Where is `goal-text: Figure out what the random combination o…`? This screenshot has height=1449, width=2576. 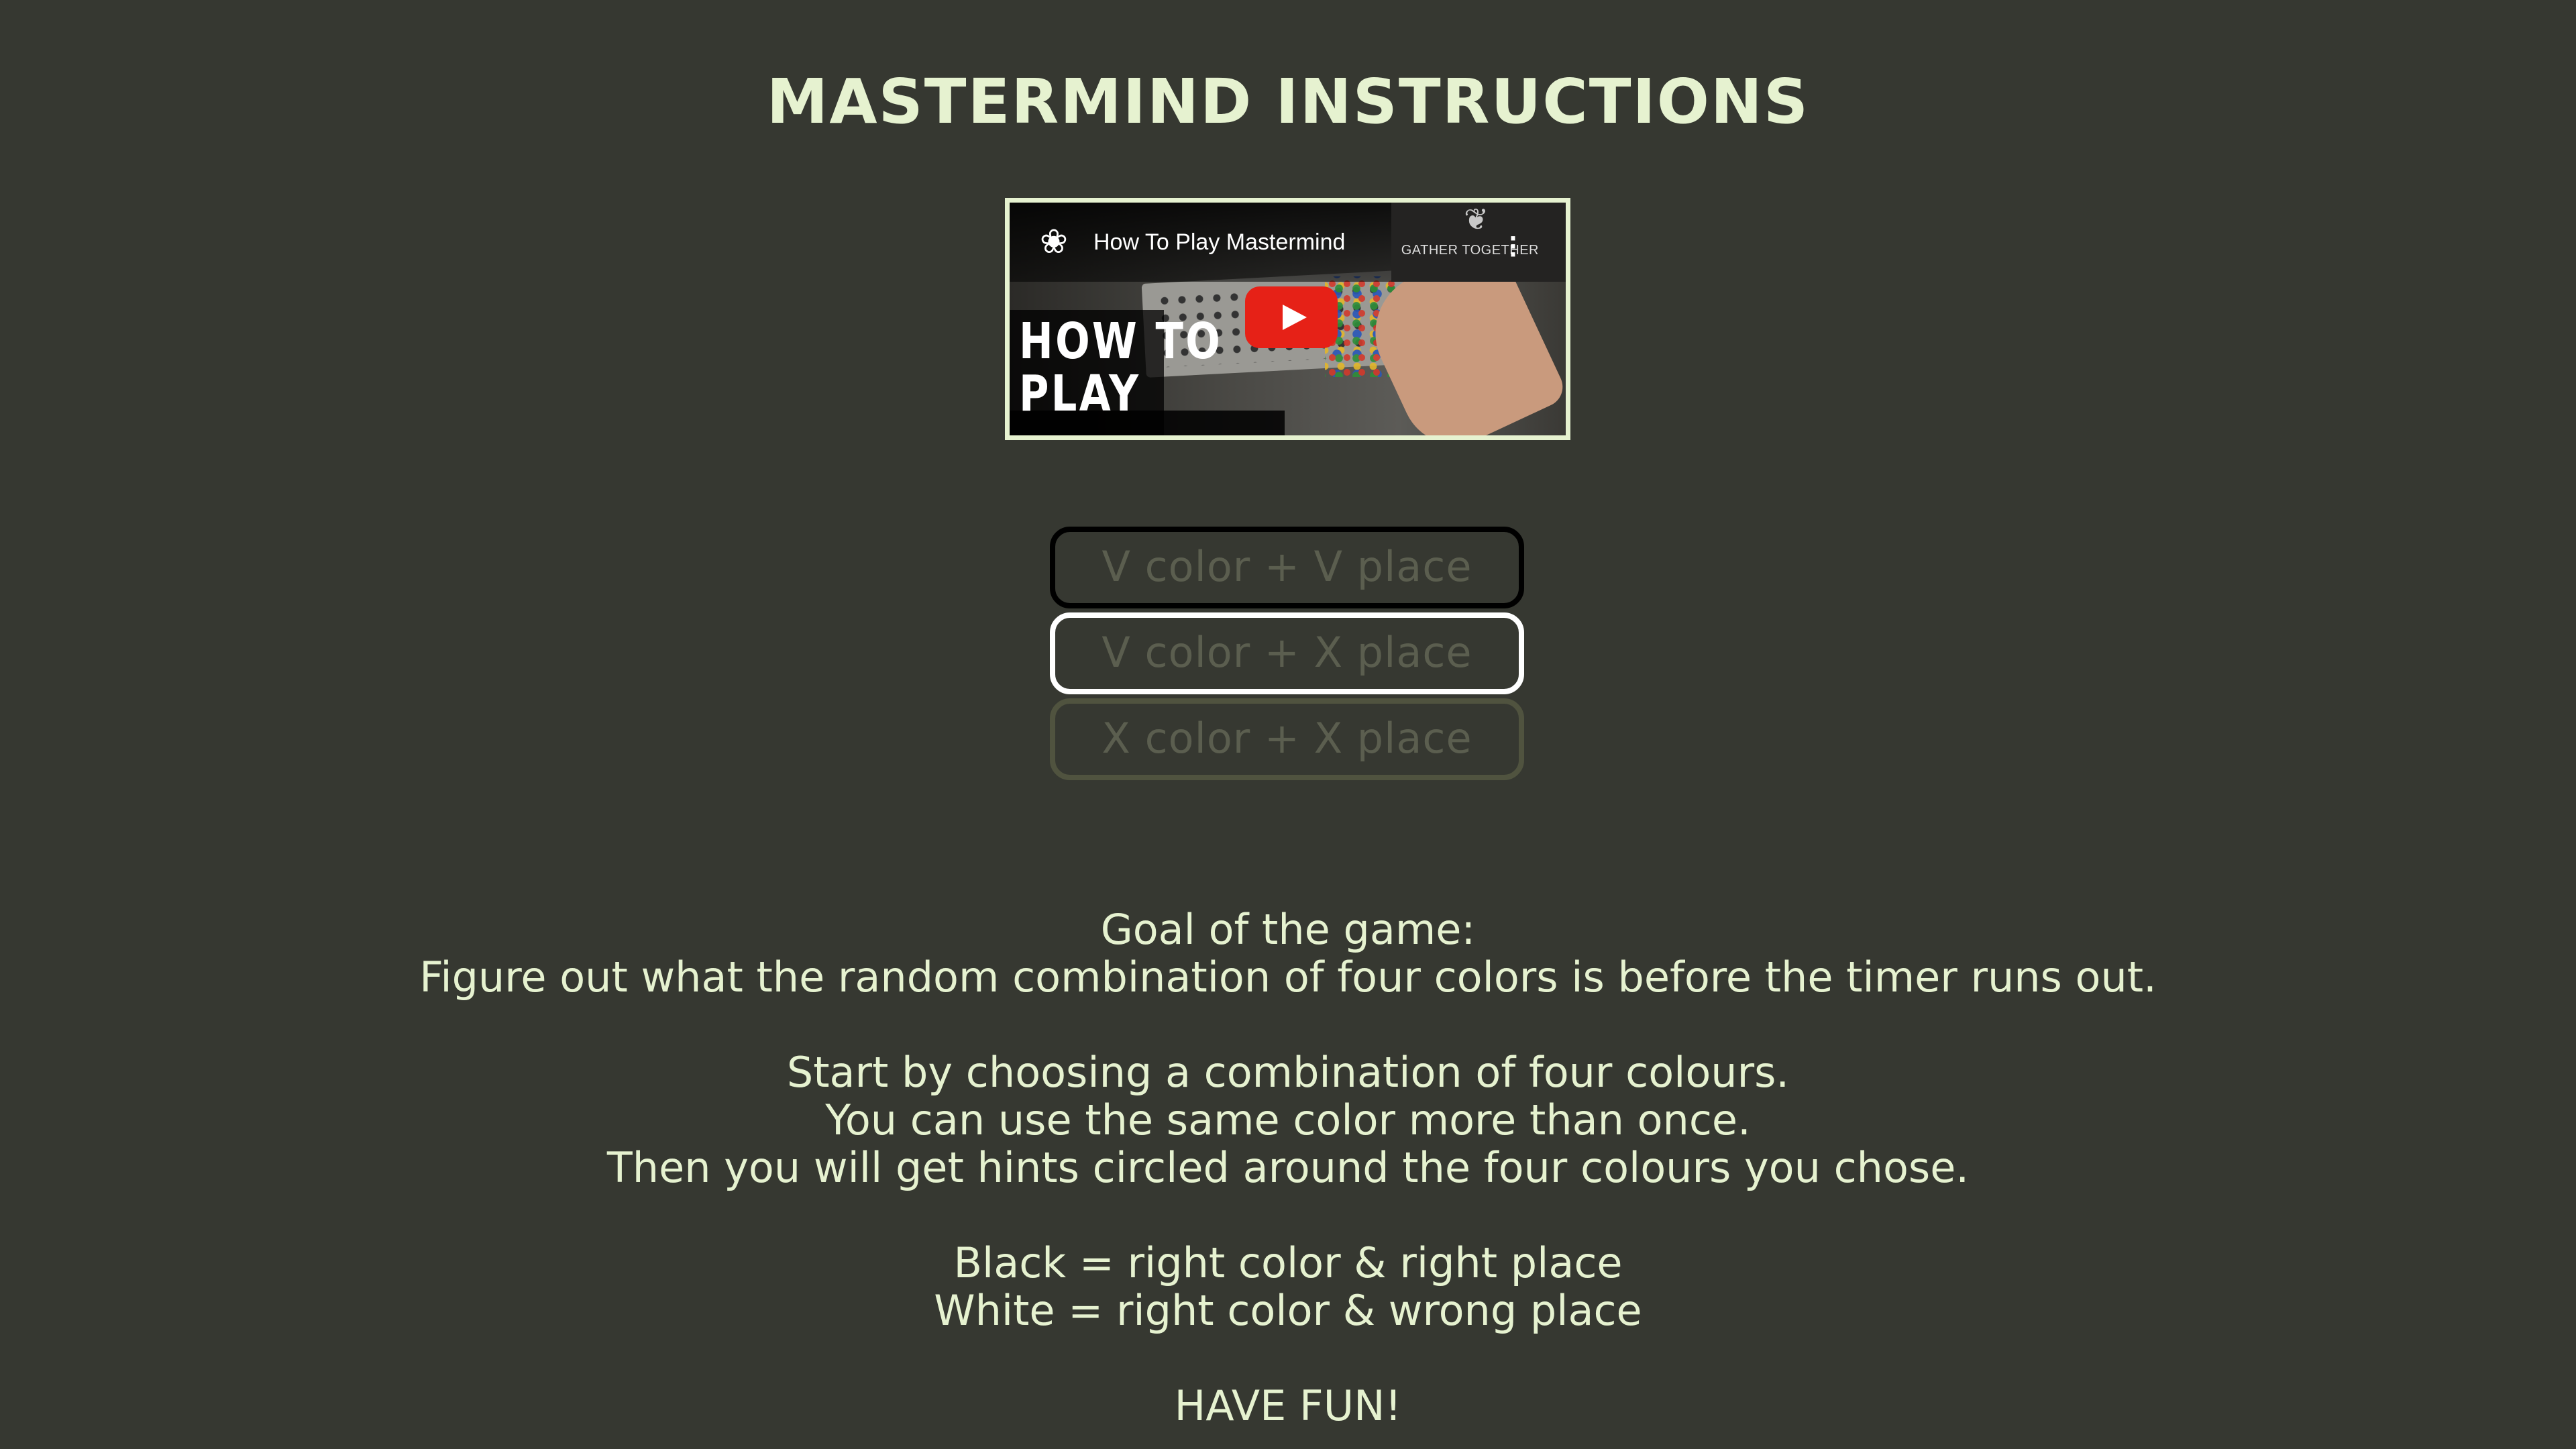 goal-text: Figure out what the random combination o… is located at coordinates (1288, 977).